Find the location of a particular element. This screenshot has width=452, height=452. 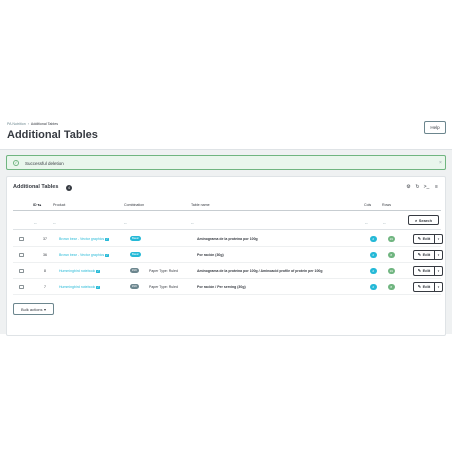

search-icon: ⌕ is located at coordinates (416, 220).